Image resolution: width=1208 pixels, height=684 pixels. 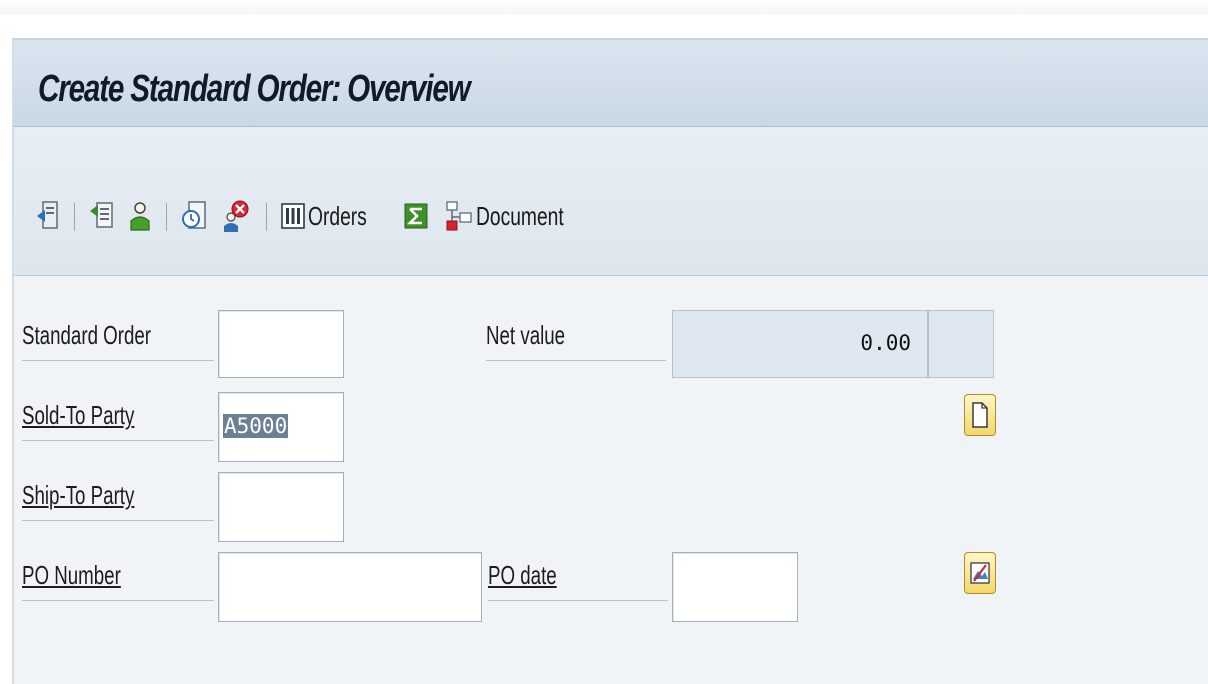 What do you see at coordinates (281, 344) in the screenshot?
I see `standard-order-field` at bounding box center [281, 344].